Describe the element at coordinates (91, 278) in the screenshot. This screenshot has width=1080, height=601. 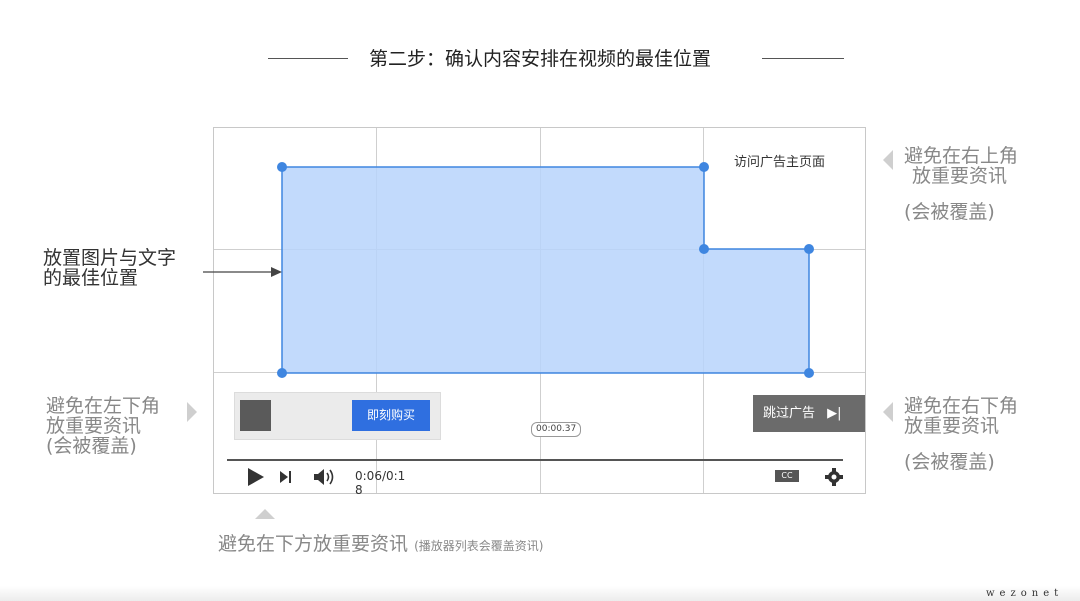
I see `label-line: 的最佳位置` at that location.